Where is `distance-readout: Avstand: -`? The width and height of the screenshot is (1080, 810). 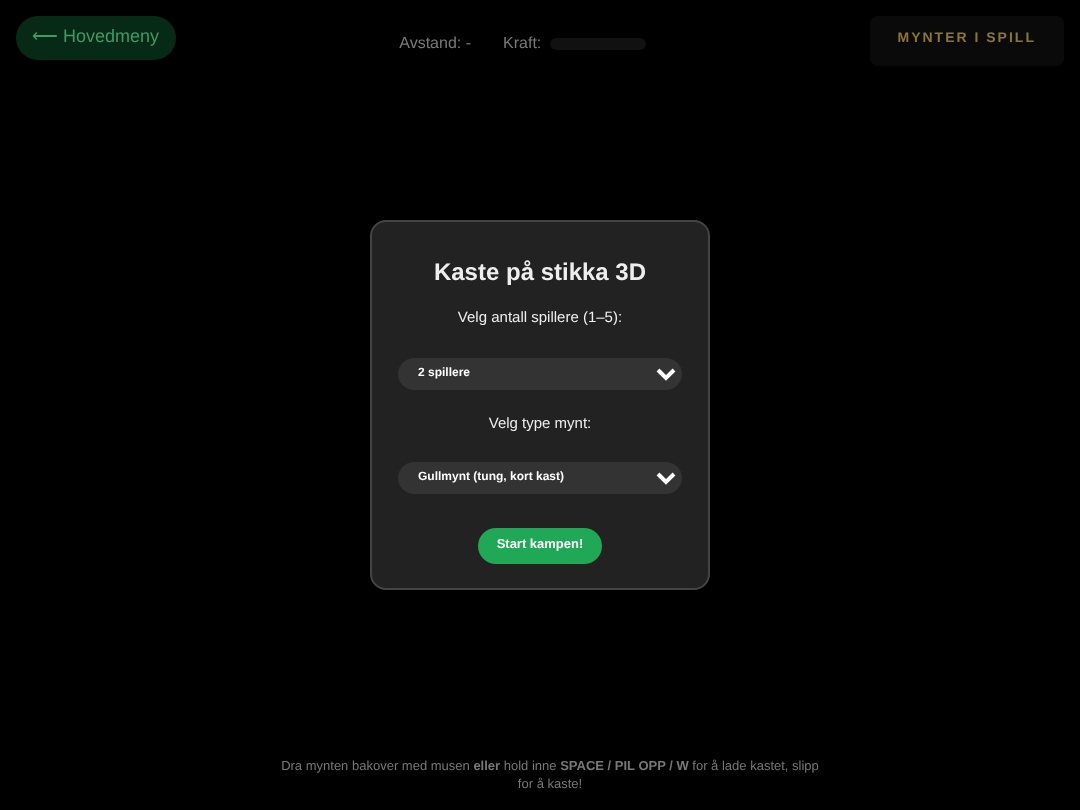
distance-readout: Avstand: - is located at coordinates (435, 44).